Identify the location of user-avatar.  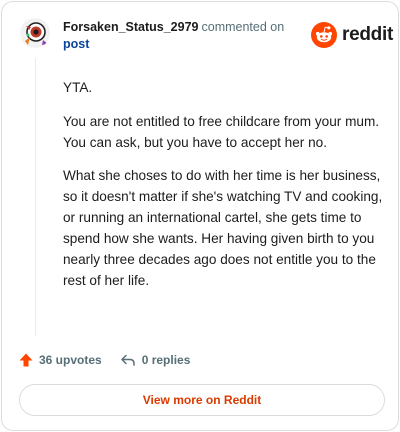
(35, 33).